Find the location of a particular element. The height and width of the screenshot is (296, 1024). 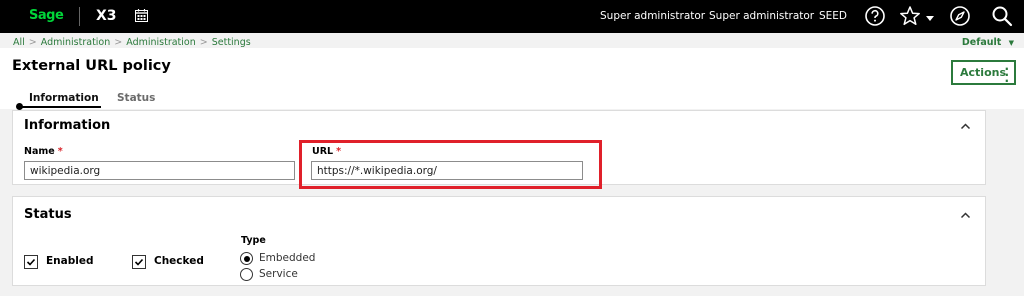

user-role-menu: Super administrator is located at coordinates (652, 16).